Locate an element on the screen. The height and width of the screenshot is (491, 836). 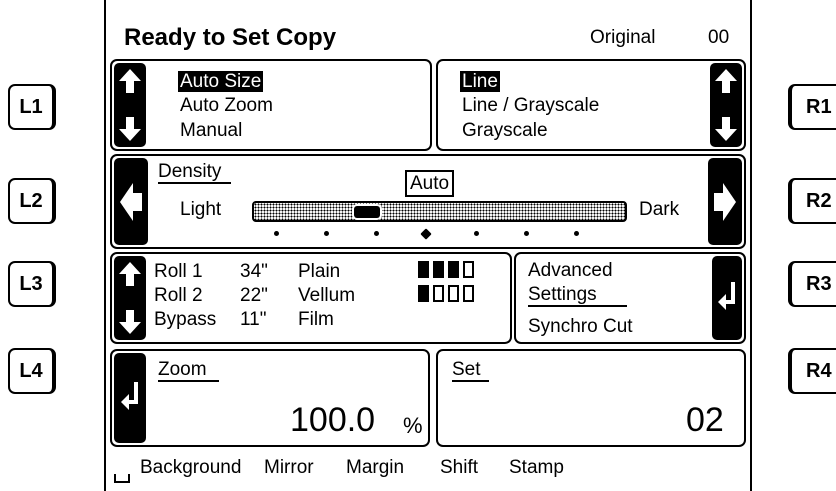
media-row-type: Vellum is located at coordinates (327, 295).